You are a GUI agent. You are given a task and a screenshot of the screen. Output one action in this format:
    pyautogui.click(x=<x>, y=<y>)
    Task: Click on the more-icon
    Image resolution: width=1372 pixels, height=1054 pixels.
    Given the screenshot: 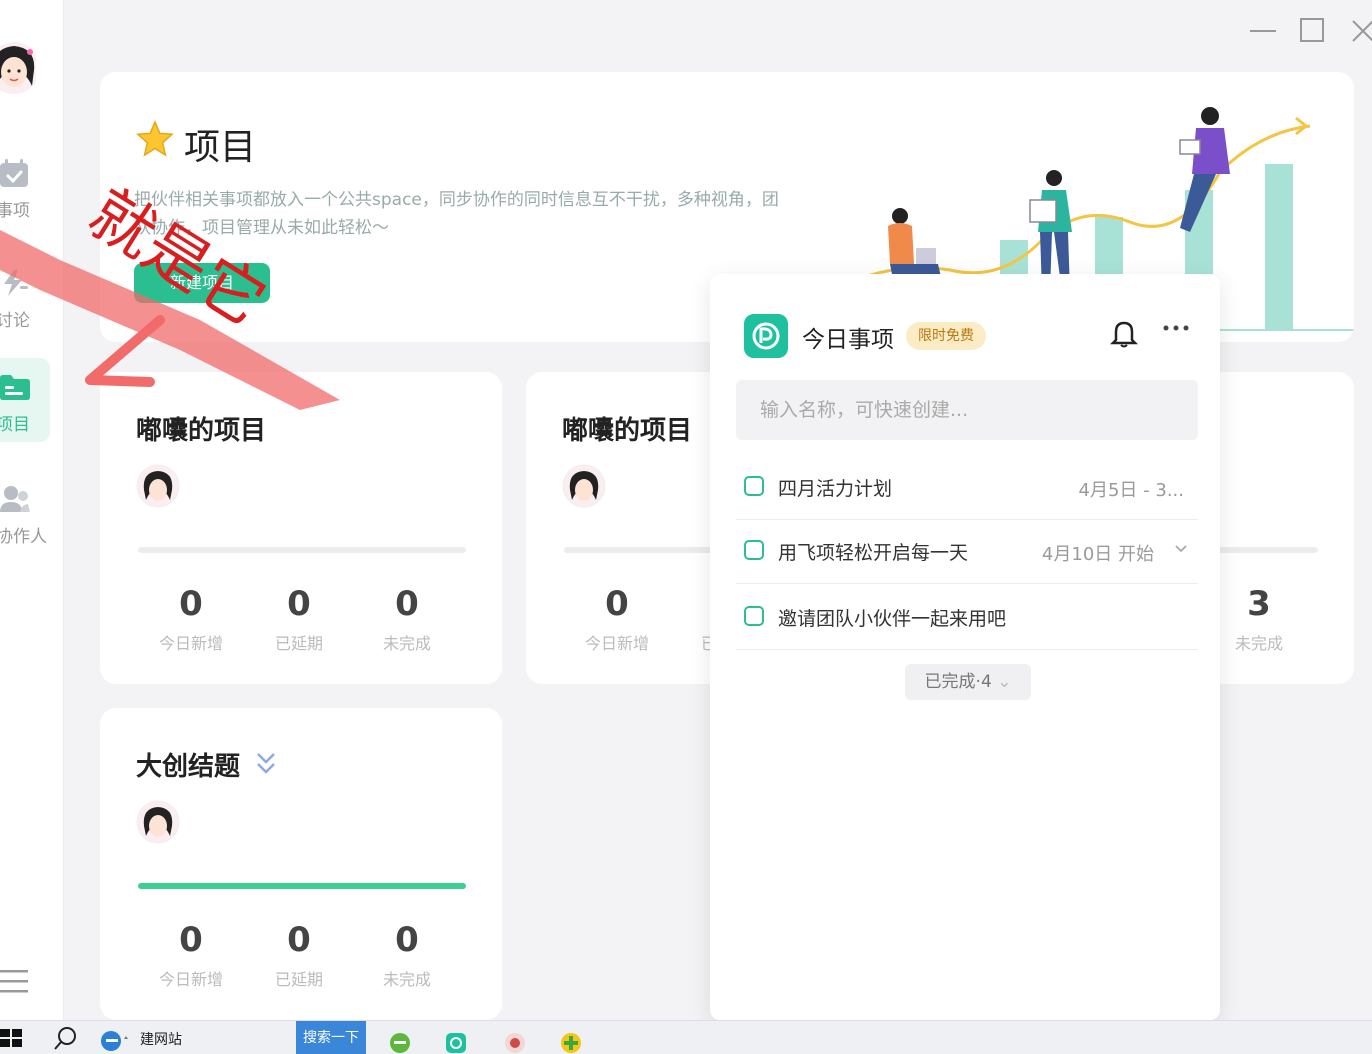 What is the action you would take?
    pyautogui.click(x=1176, y=328)
    